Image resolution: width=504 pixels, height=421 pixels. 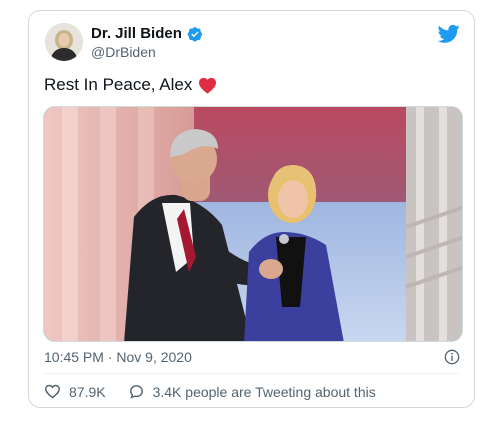 I want to click on tweet-timestamp: 10:45 PM · Nov 9, 2020, so click(x=118, y=357).